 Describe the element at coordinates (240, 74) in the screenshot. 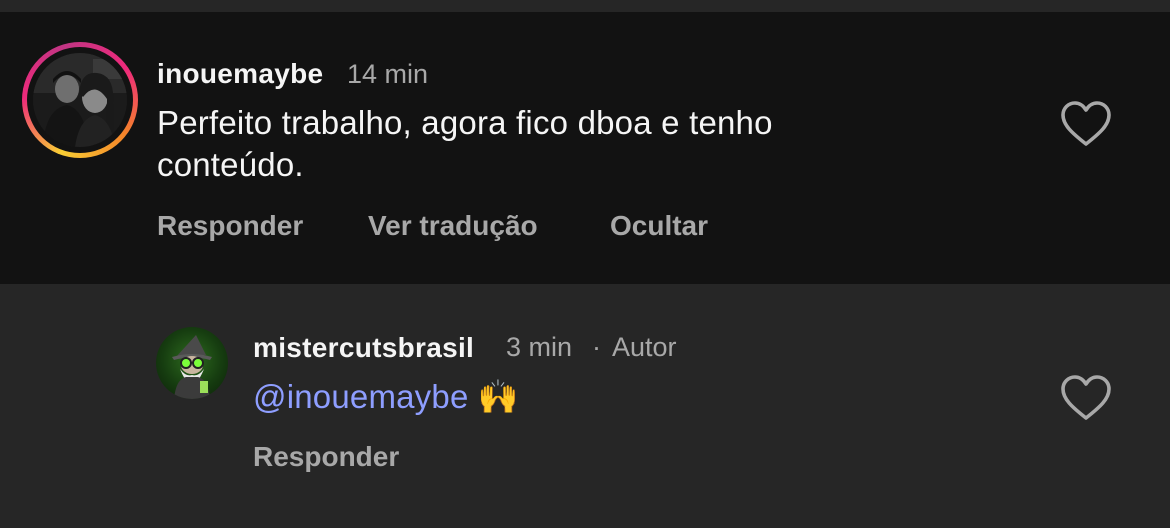

I see `comment-username: inouemaybe` at that location.